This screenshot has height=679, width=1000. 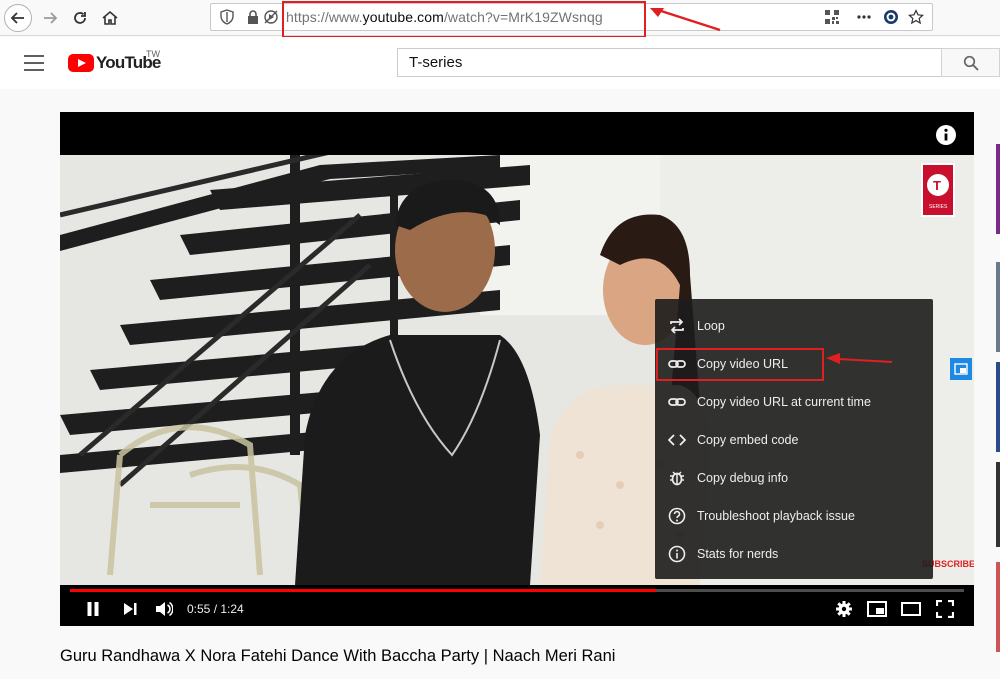 I want to click on search-input: T-series, so click(x=669, y=62).